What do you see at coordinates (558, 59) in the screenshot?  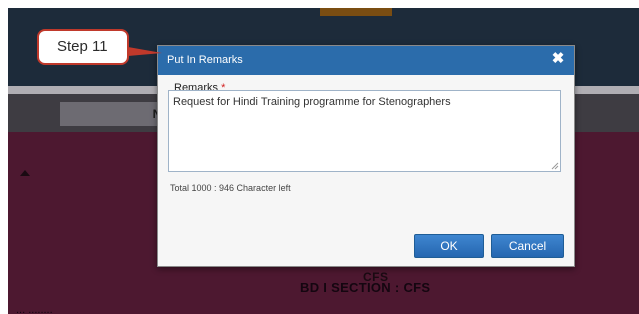 I see `close-icon: ✖` at bounding box center [558, 59].